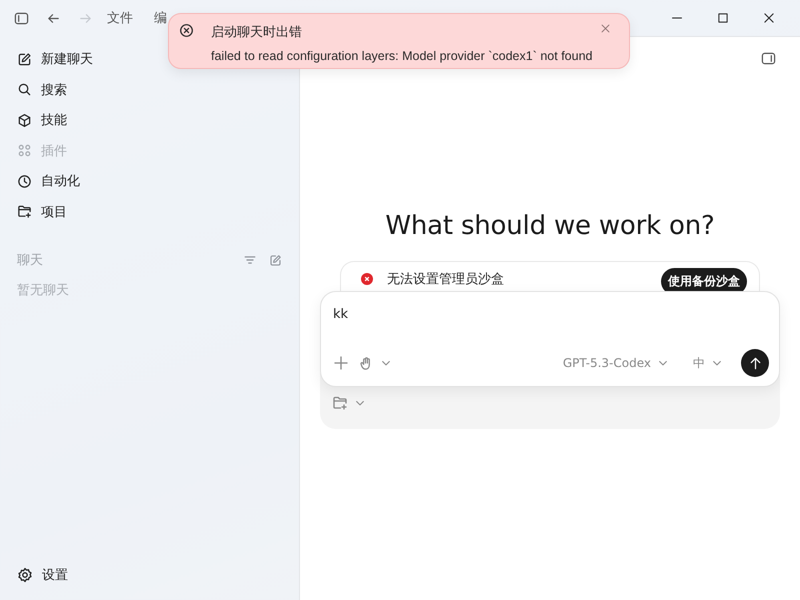 Image resolution: width=800 pixels, height=600 pixels. I want to click on effort-dropdown: 中, so click(708, 363).